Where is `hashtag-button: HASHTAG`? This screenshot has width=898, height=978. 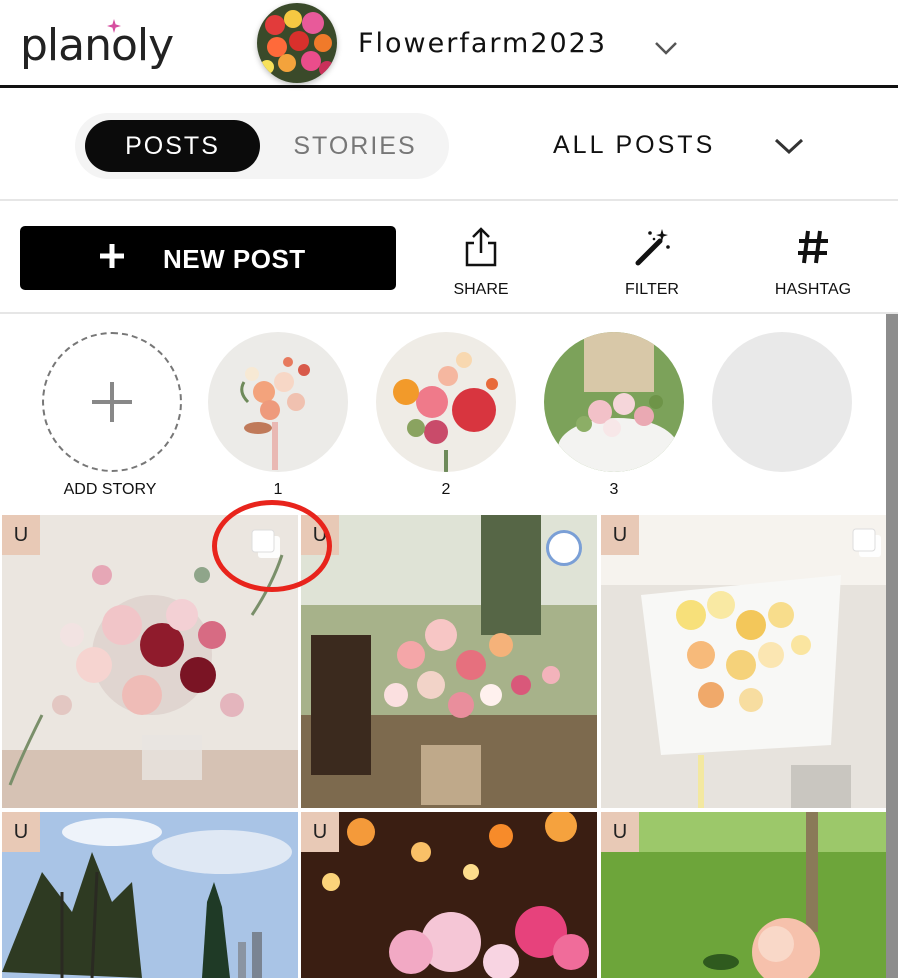
hashtag-button: HASHTAG is located at coordinates (813, 263).